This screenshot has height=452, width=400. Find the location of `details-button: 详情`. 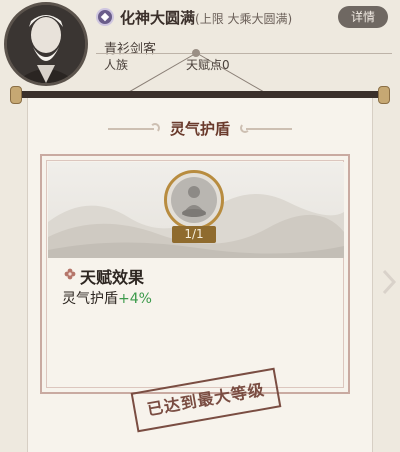

details-button: 详情 is located at coordinates (363, 17).